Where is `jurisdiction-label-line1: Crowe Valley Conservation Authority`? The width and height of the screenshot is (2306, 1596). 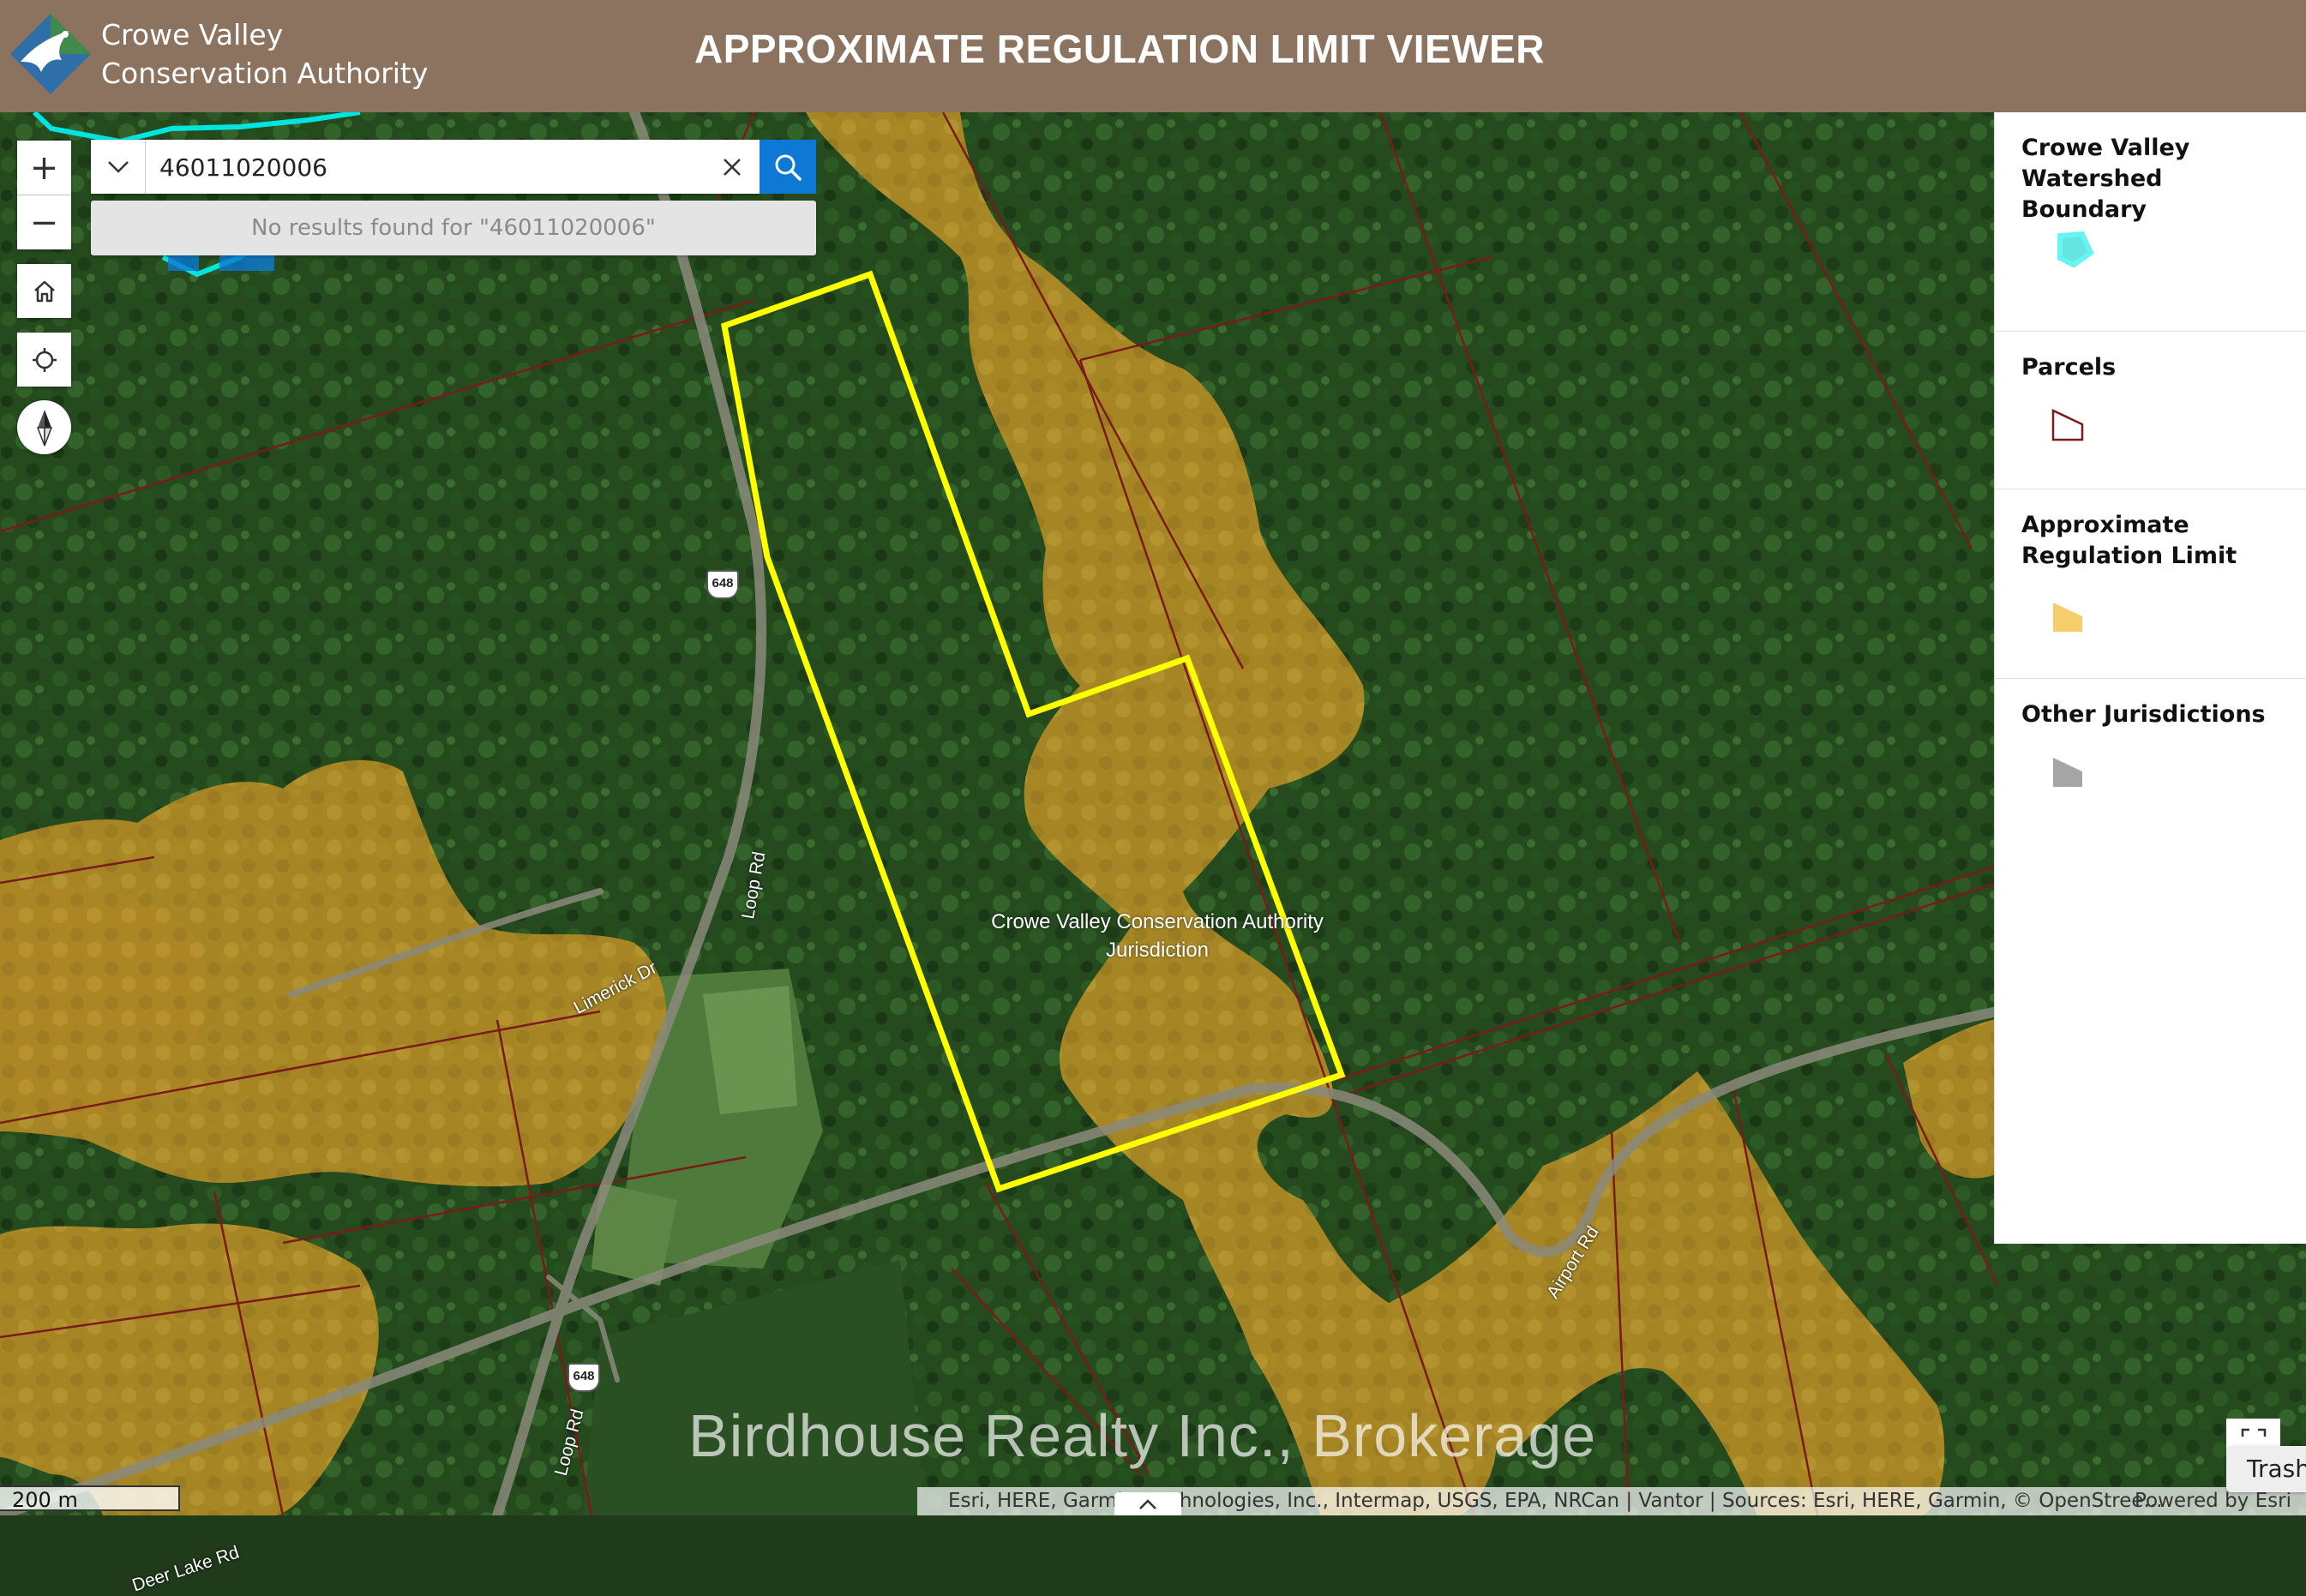 jurisdiction-label-line1: Crowe Valley Conservation Authority is located at coordinates (1157, 922).